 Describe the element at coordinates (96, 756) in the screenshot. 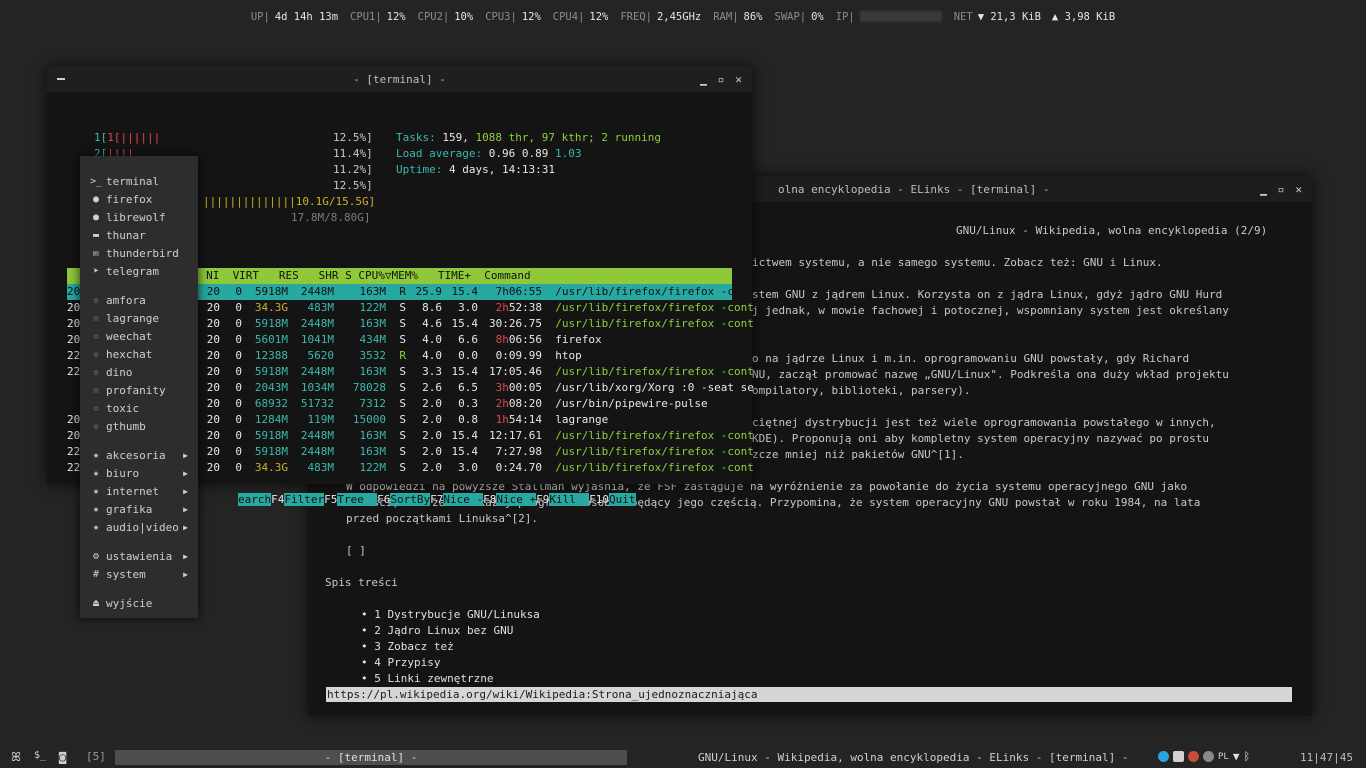

I see `workspace-indicator: [5]` at that location.